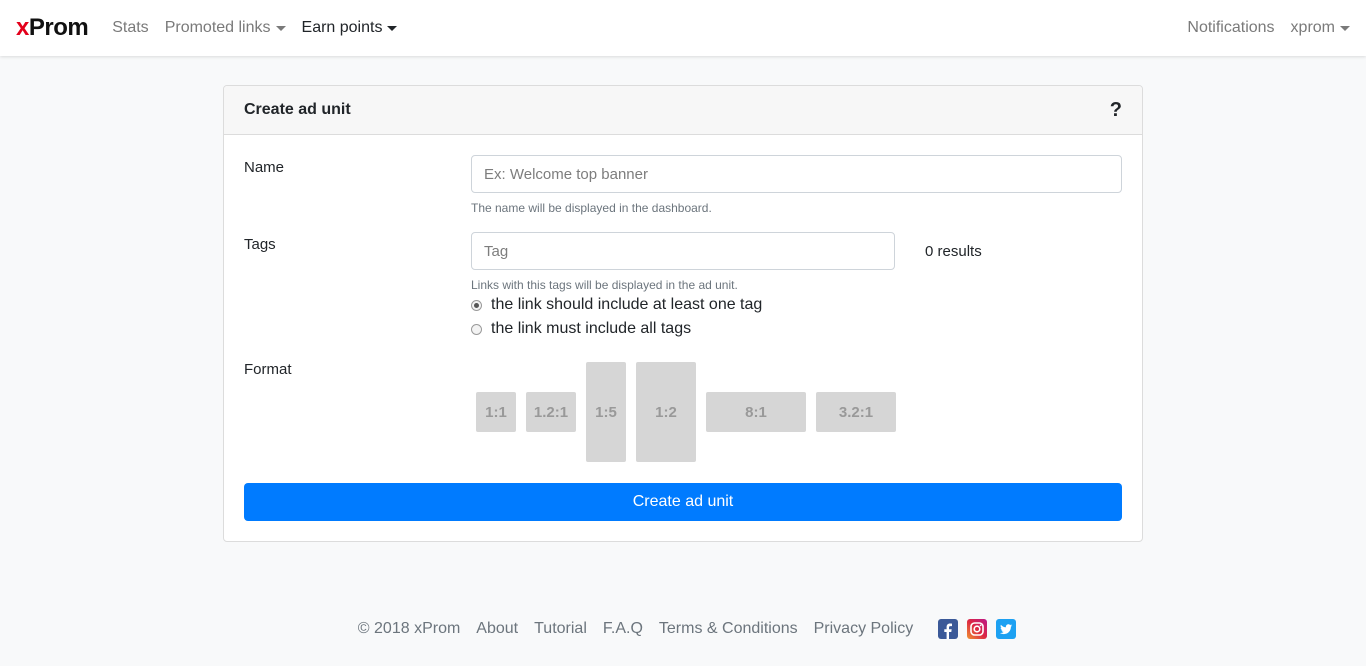 The image size is (1366, 666). I want to click on name-label: Name, so click(264, 167).